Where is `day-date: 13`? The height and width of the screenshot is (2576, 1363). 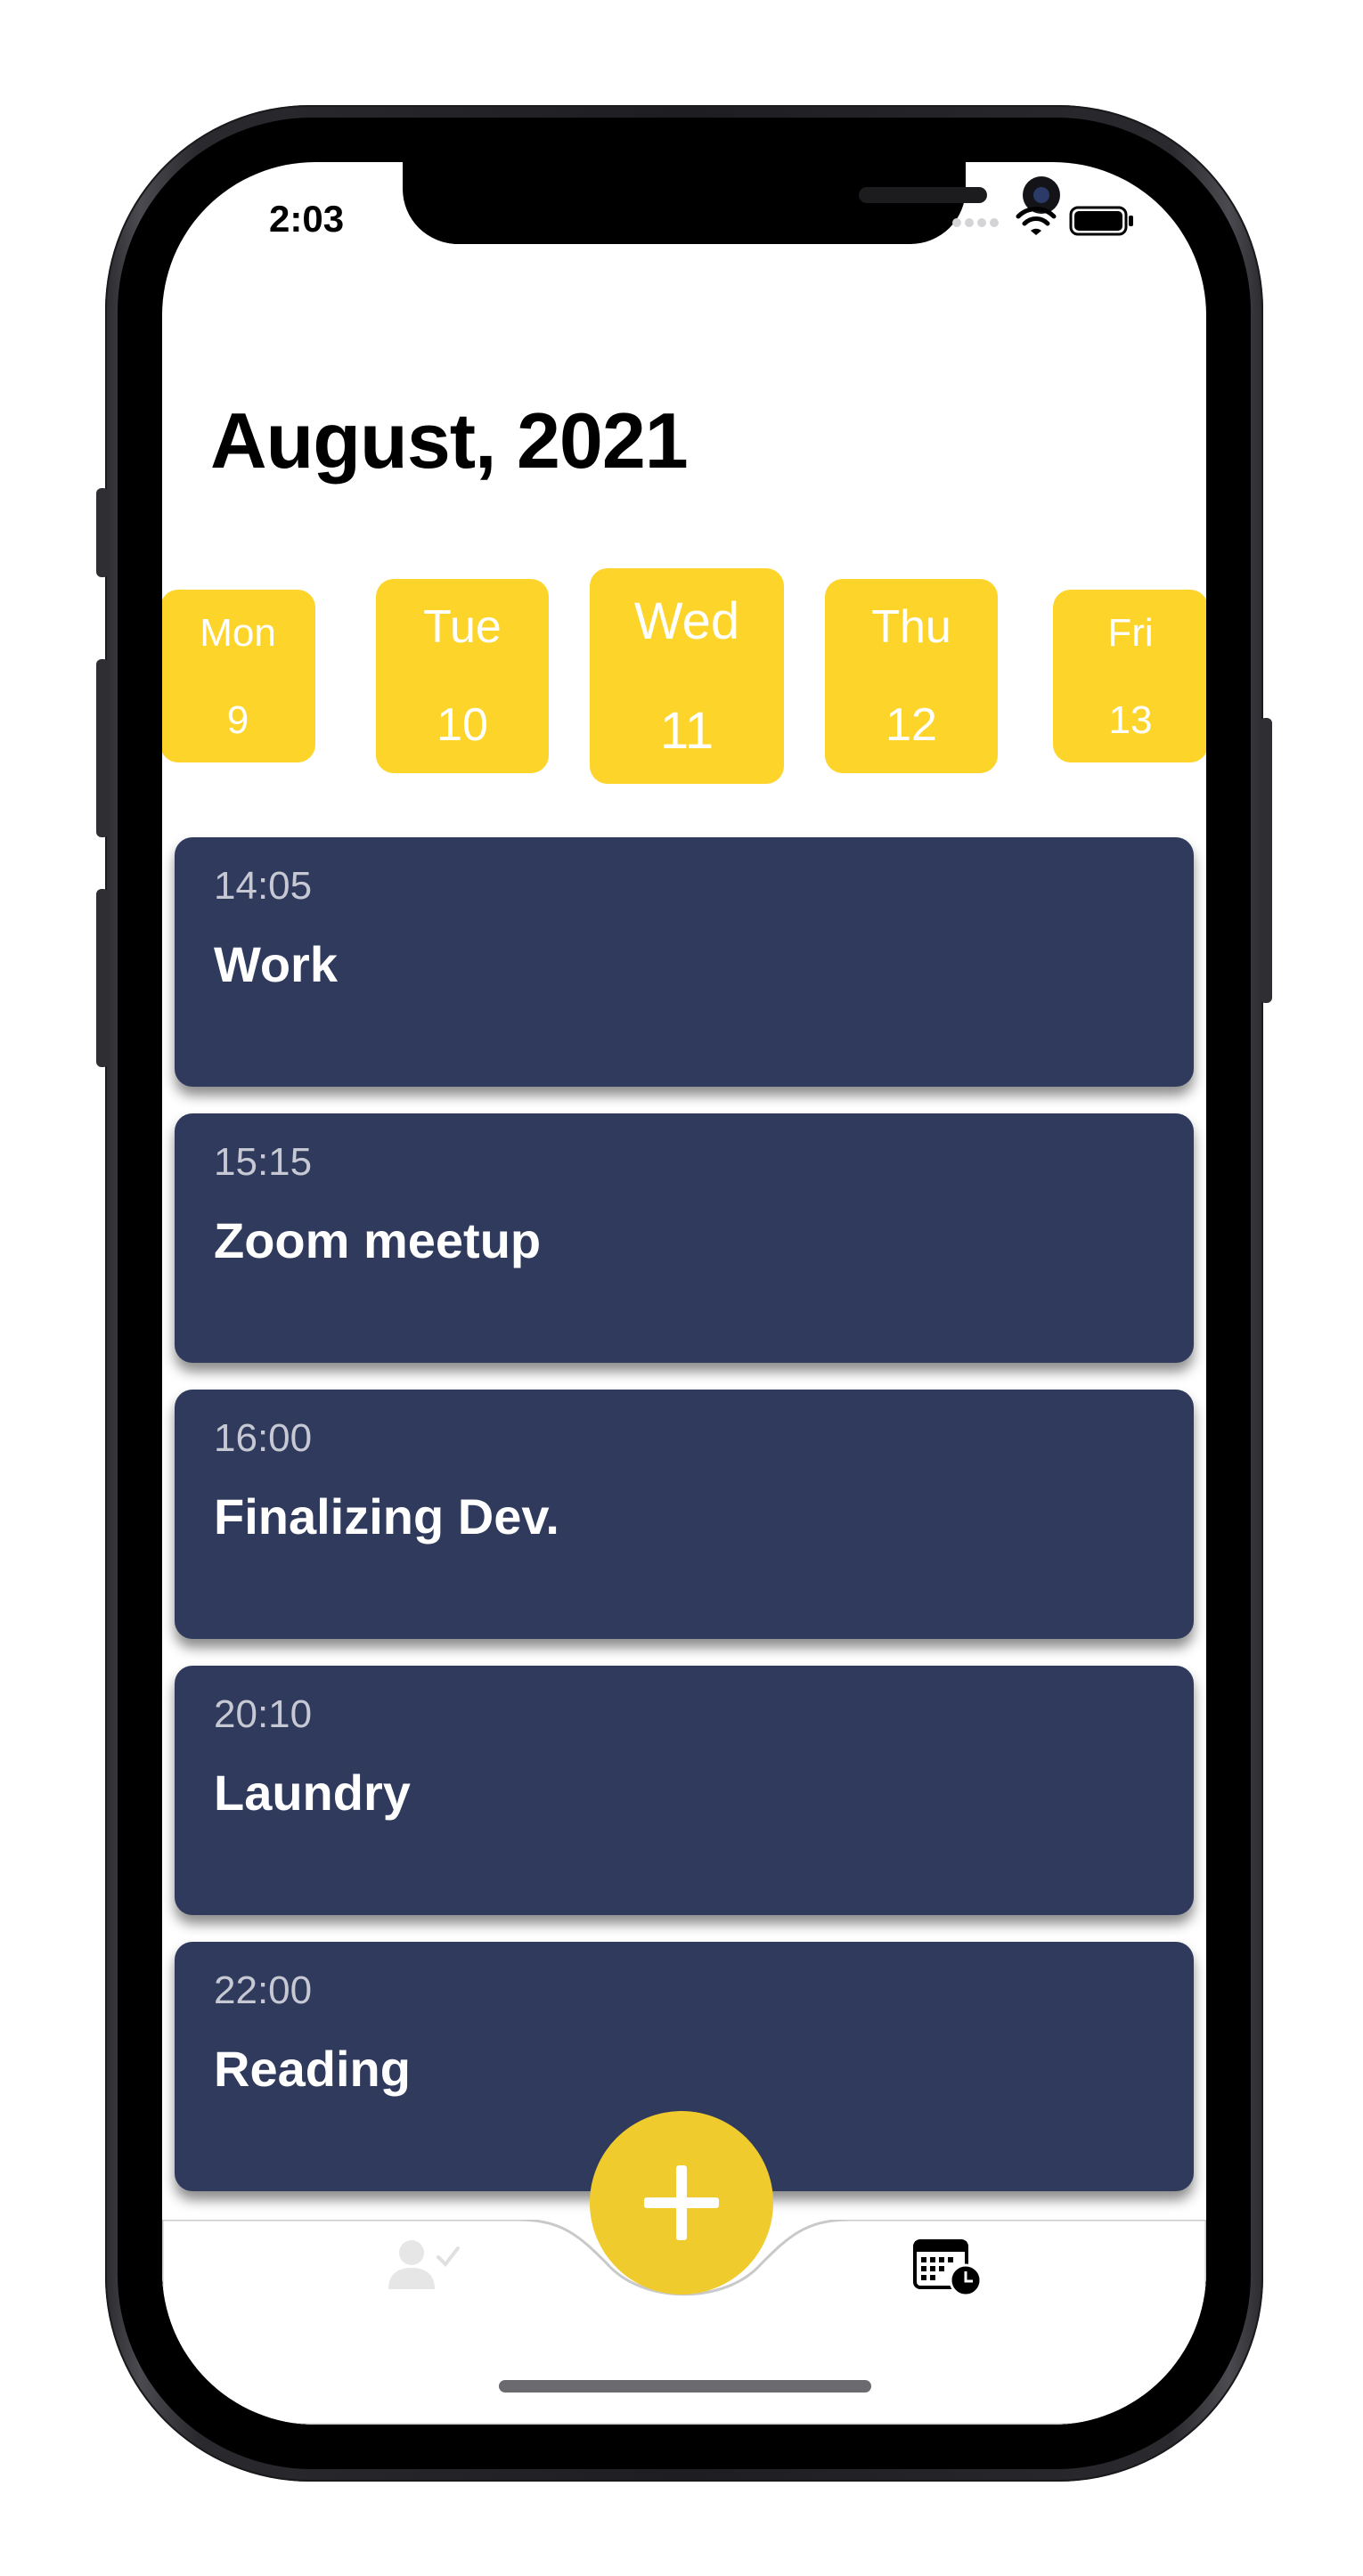 day-date: 13 is located at coordinates (1130, 720).